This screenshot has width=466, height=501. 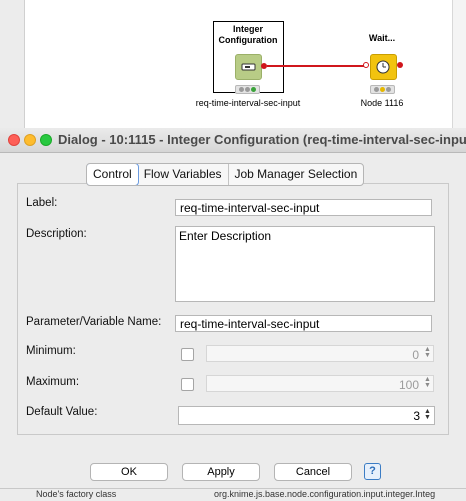 I want to click on connection-line, so click(x=315, y=66).